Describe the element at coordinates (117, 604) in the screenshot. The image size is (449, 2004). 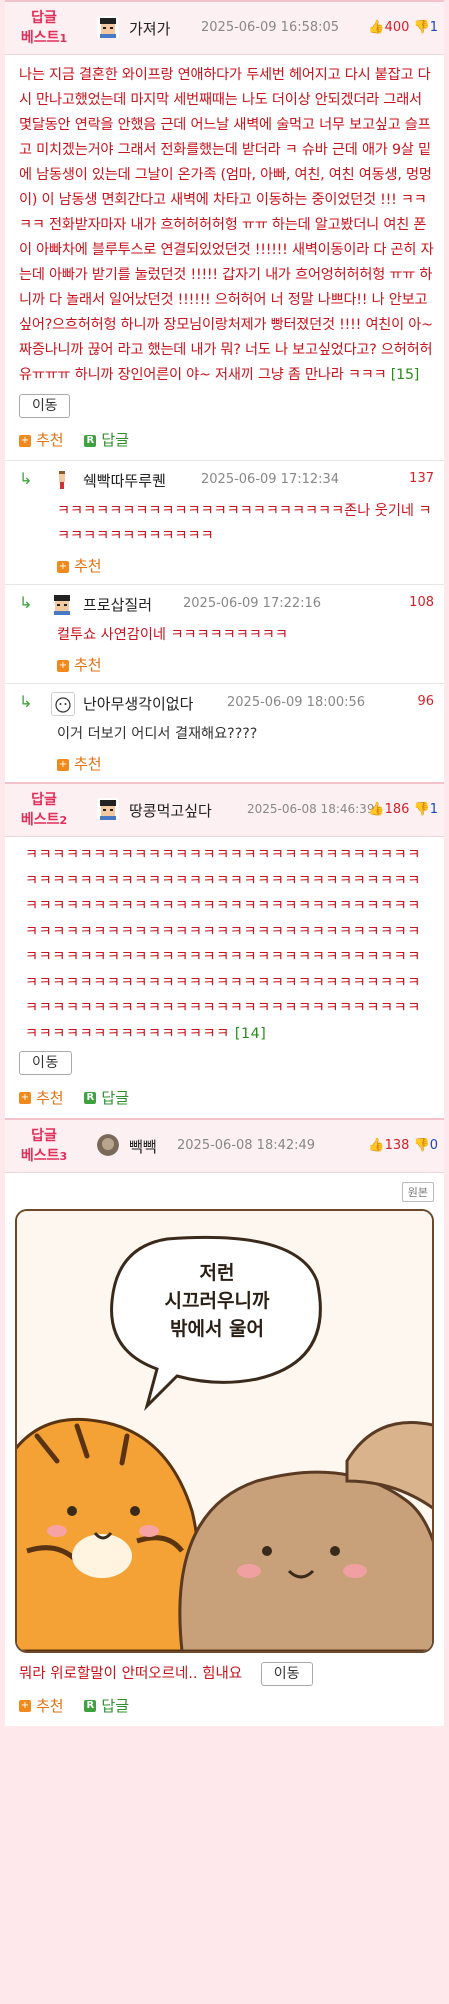
I see `nickname: 프로삽질러` at that location.